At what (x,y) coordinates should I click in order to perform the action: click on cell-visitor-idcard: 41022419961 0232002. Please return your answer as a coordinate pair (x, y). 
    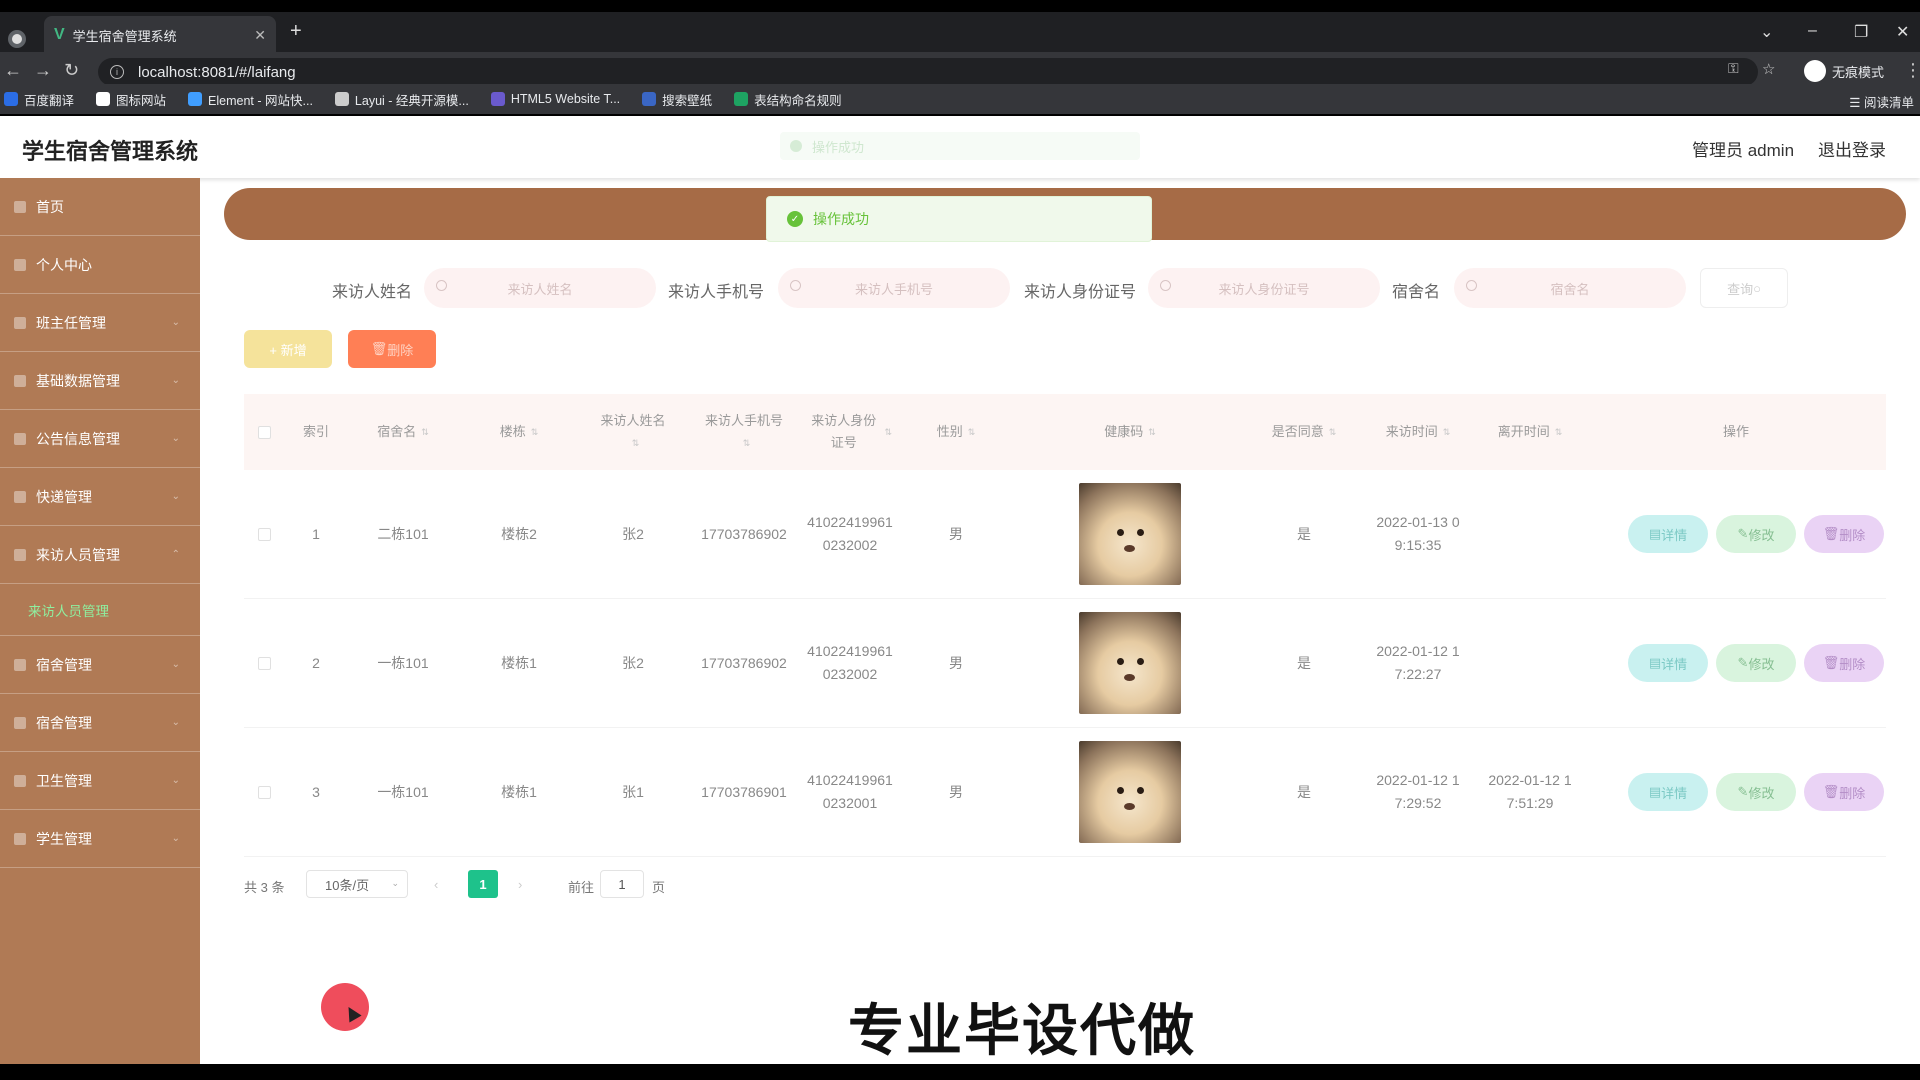
    Looking at the image, I should click on (850, 534).